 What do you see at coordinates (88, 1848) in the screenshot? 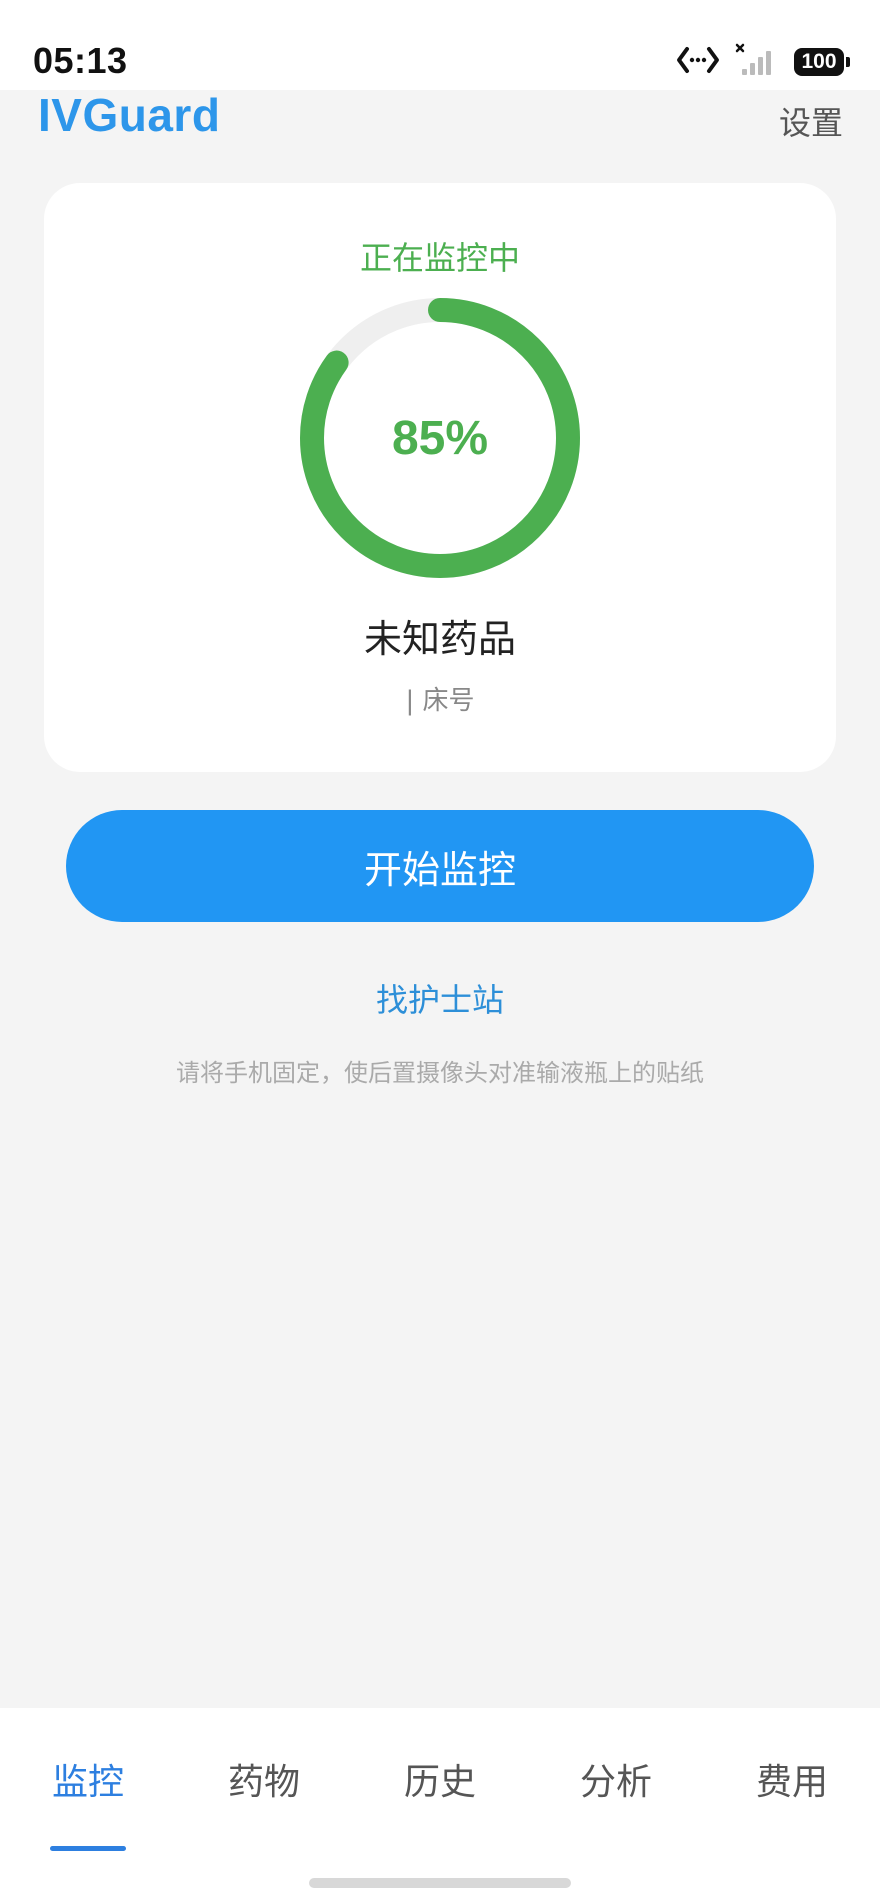
I see `active-tab-indicator` at bounding box center [88, 1848].